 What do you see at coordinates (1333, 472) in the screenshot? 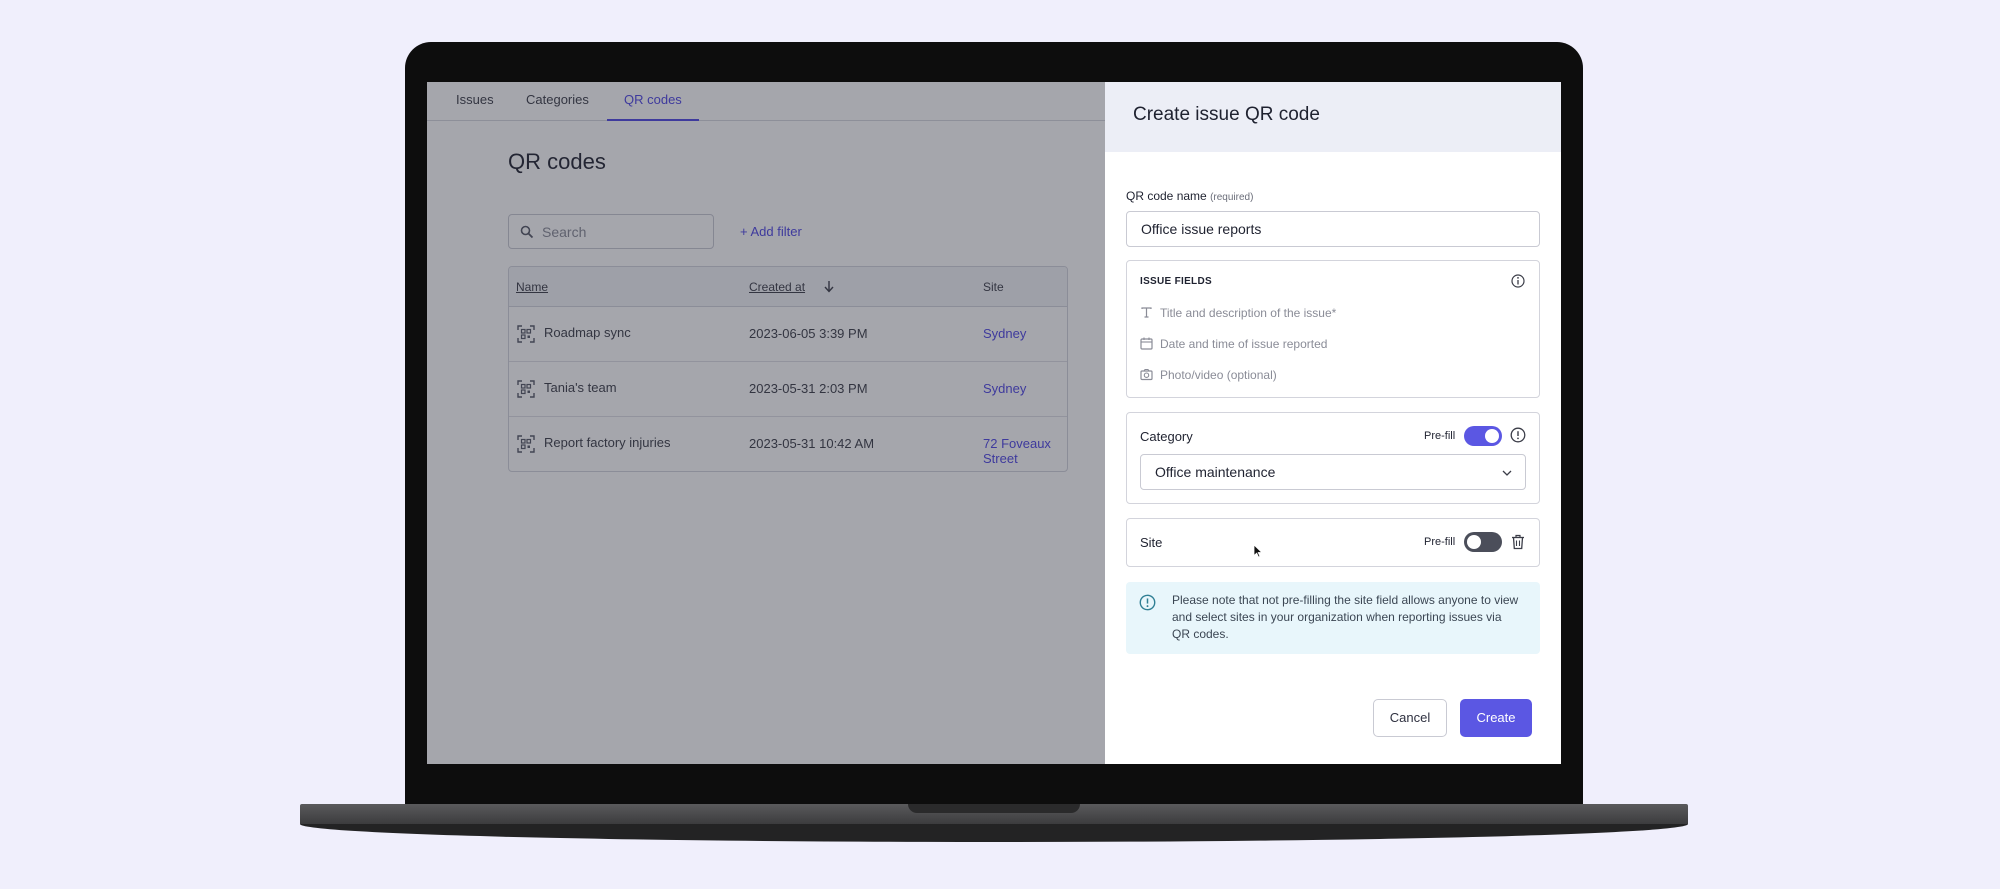
I see `category-select: Office maintenance` at bounding box center [1333, 472].